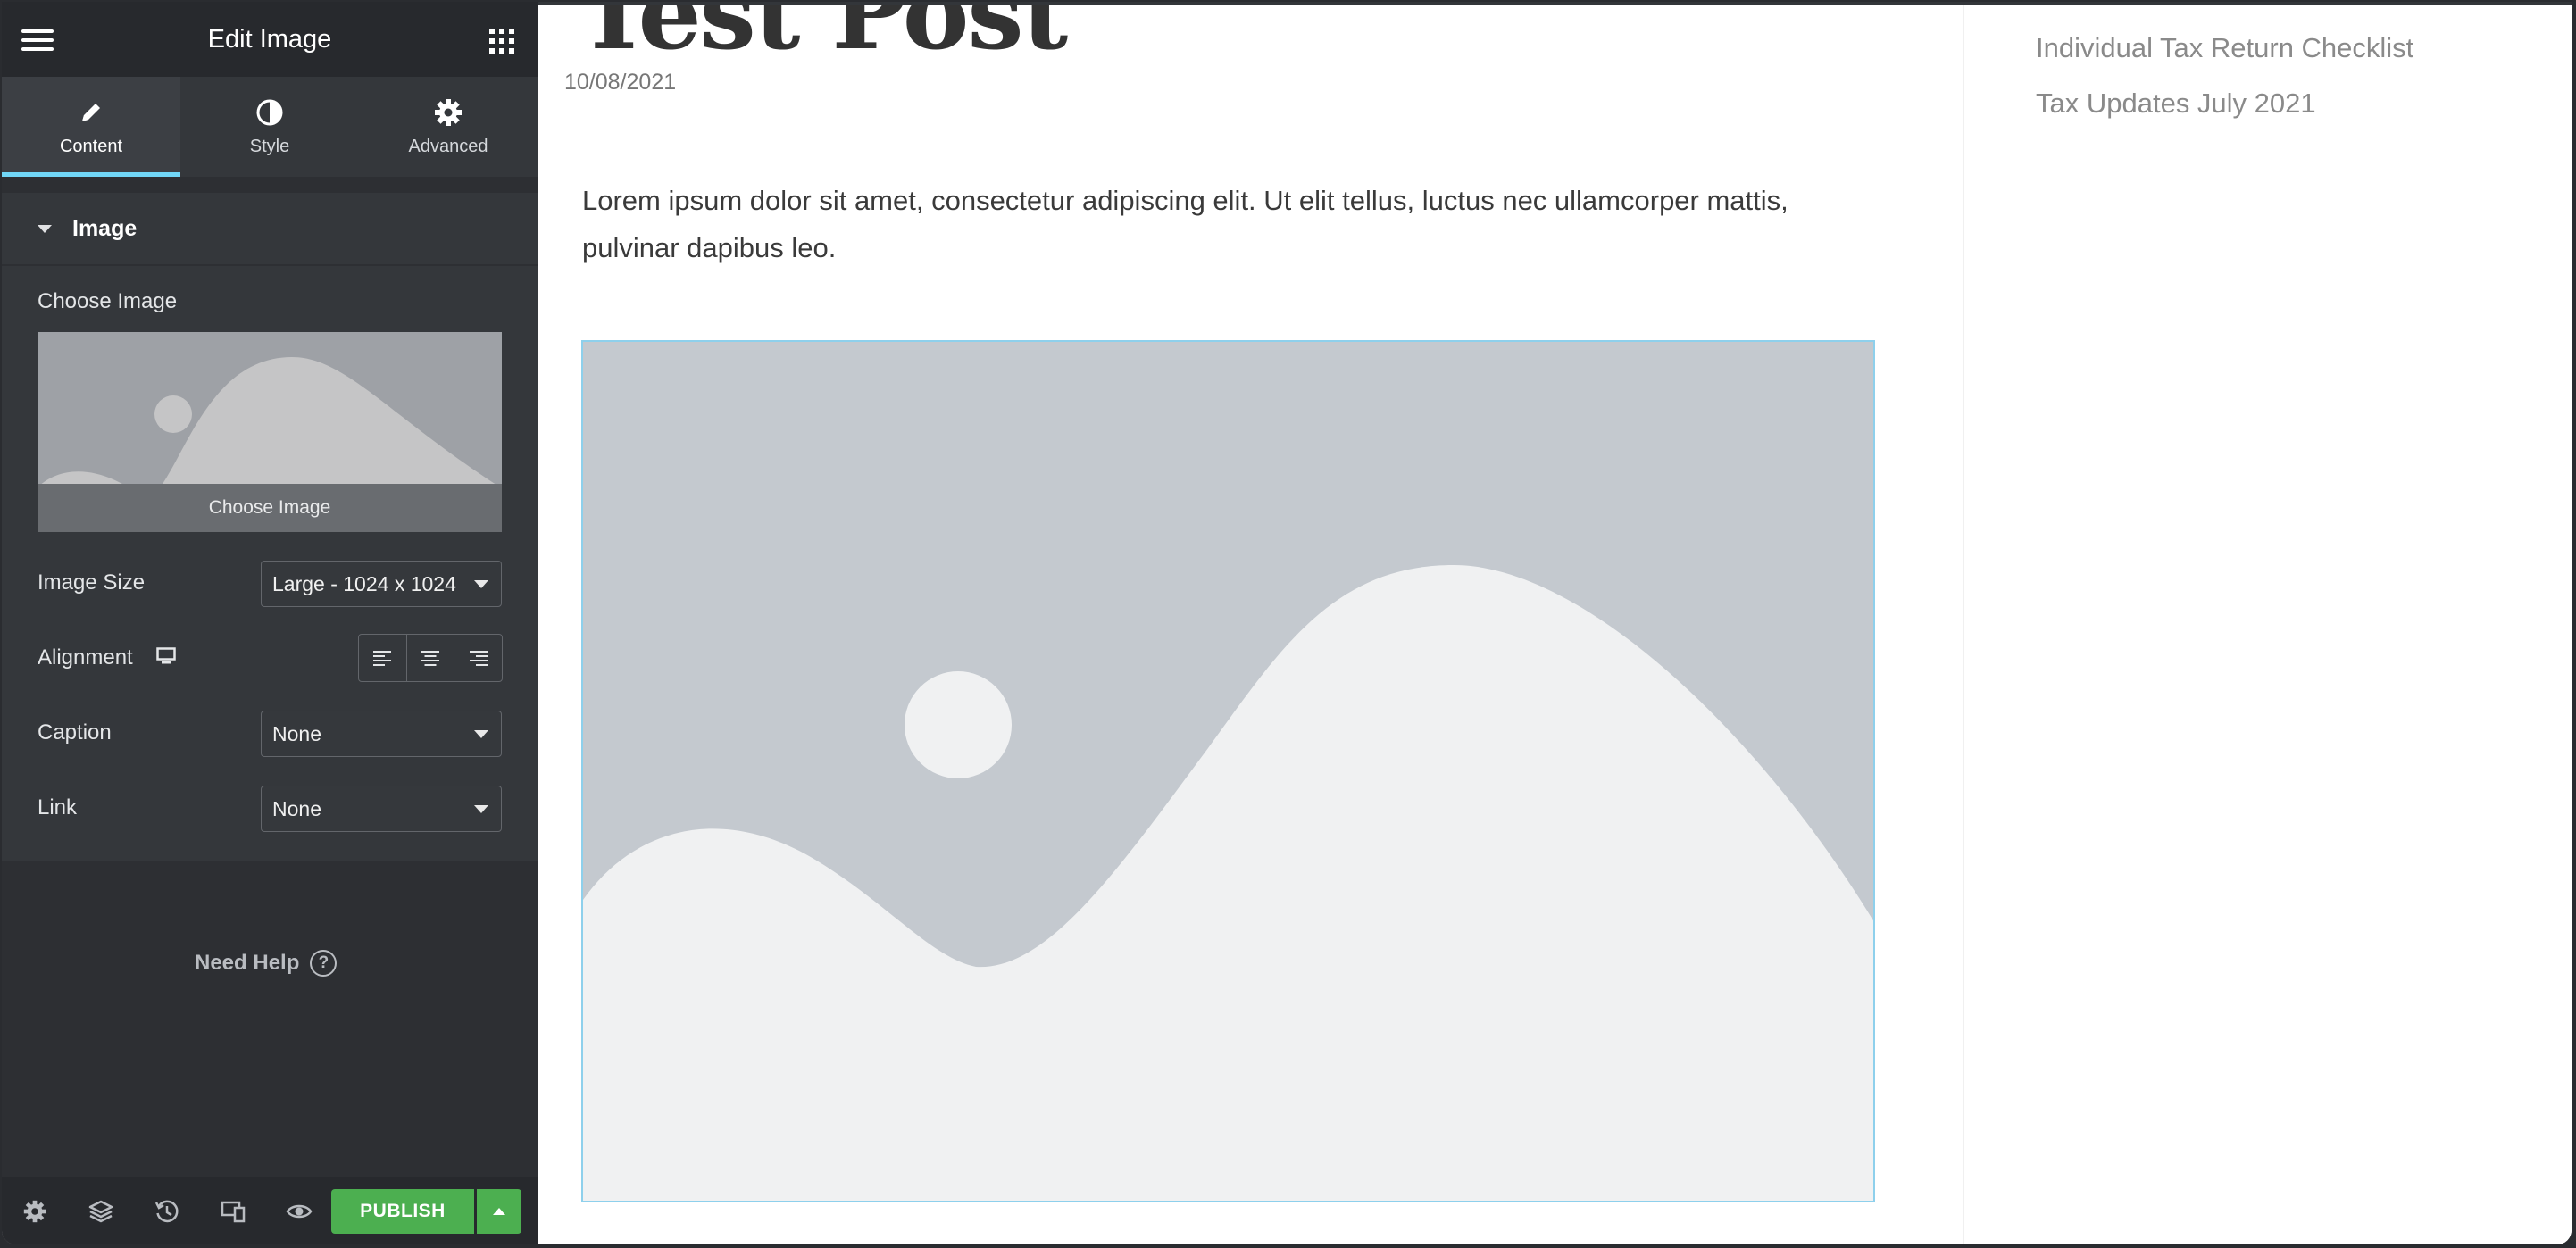  Describe the element at coordinates (58, 807) in the screenshot. I see `link-label: Link` at that location.